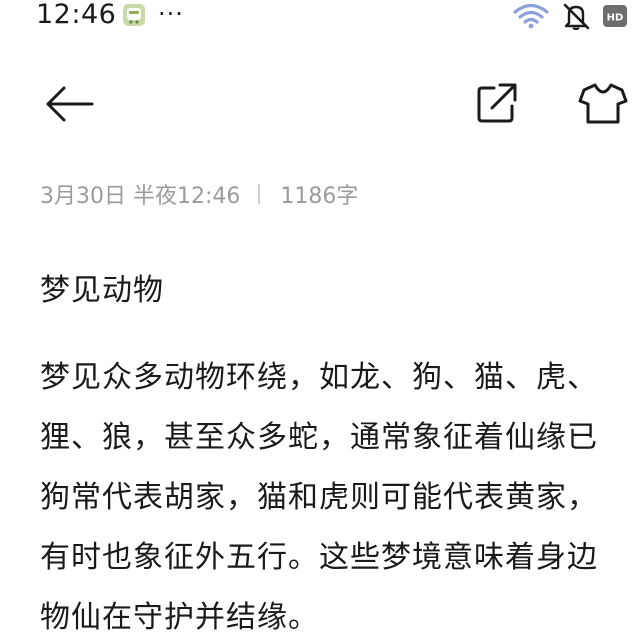  I want to click on theme-button, so click(604, 103).